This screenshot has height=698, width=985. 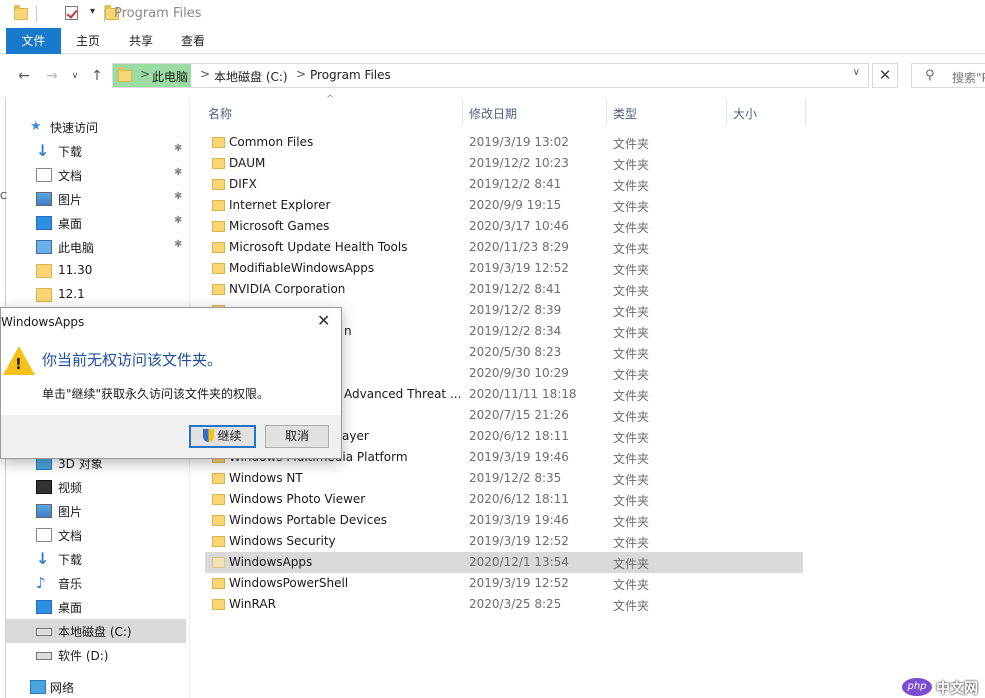 What do you see at coordinates (96, 487) in the screenshot?
I see `sidebar-item-videos: 视频` at bounding box center [96, 487].